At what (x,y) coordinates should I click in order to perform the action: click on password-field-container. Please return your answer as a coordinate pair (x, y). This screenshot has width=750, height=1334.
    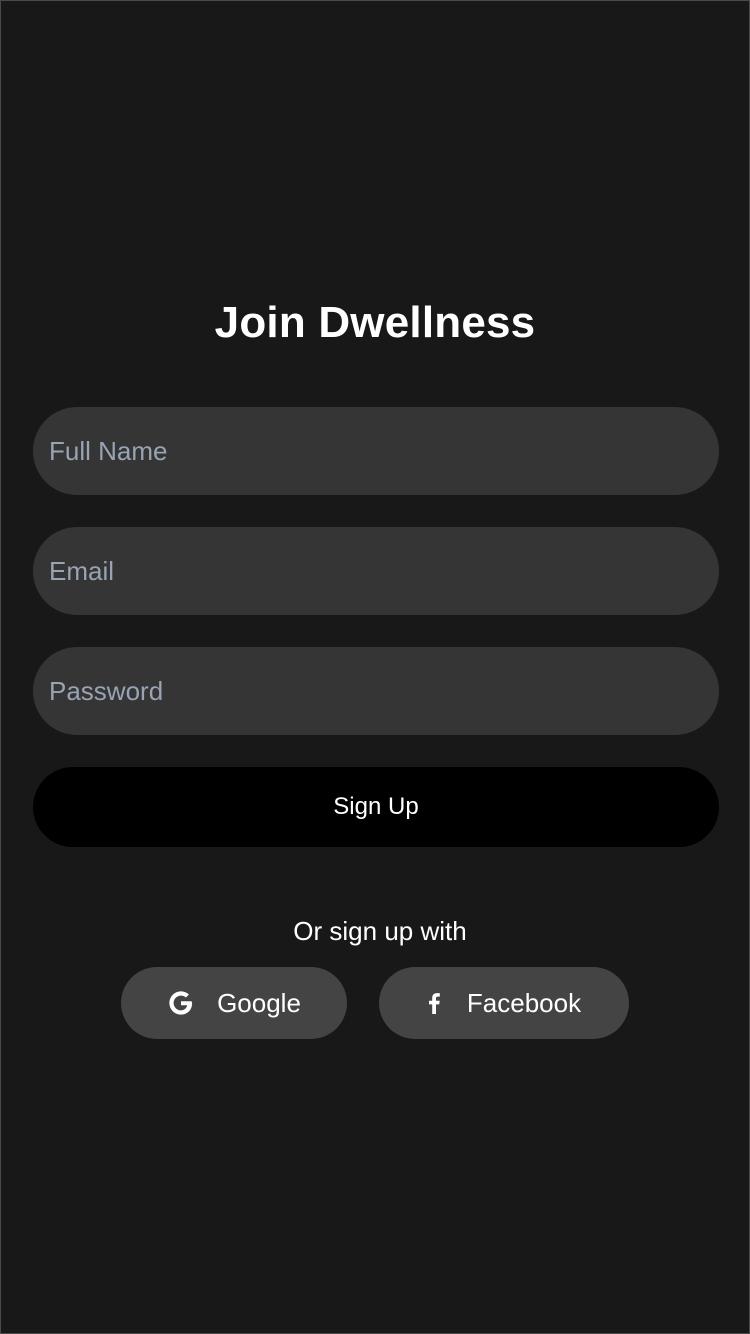
    Looking at the image, I should click on (376, 691).